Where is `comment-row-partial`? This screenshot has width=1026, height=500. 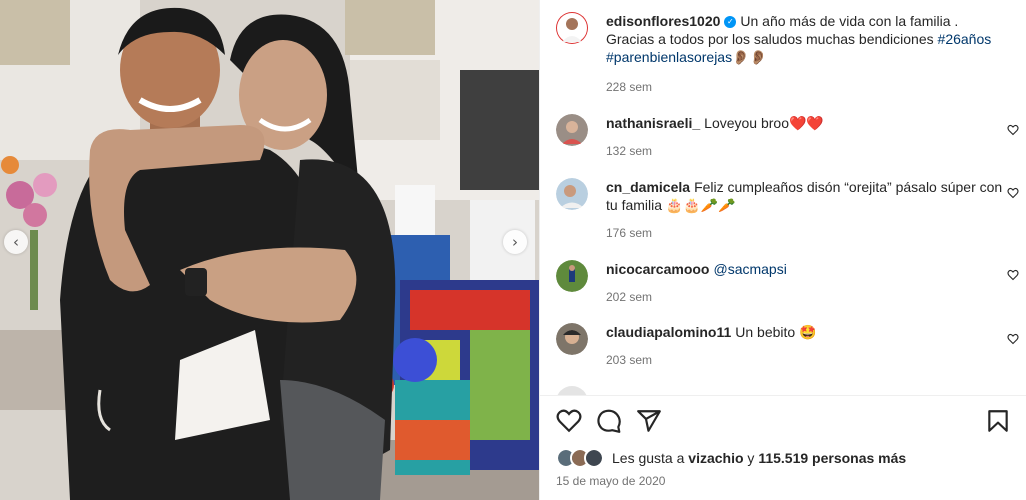 comment-row-partial is located at coordinates (791, 390).